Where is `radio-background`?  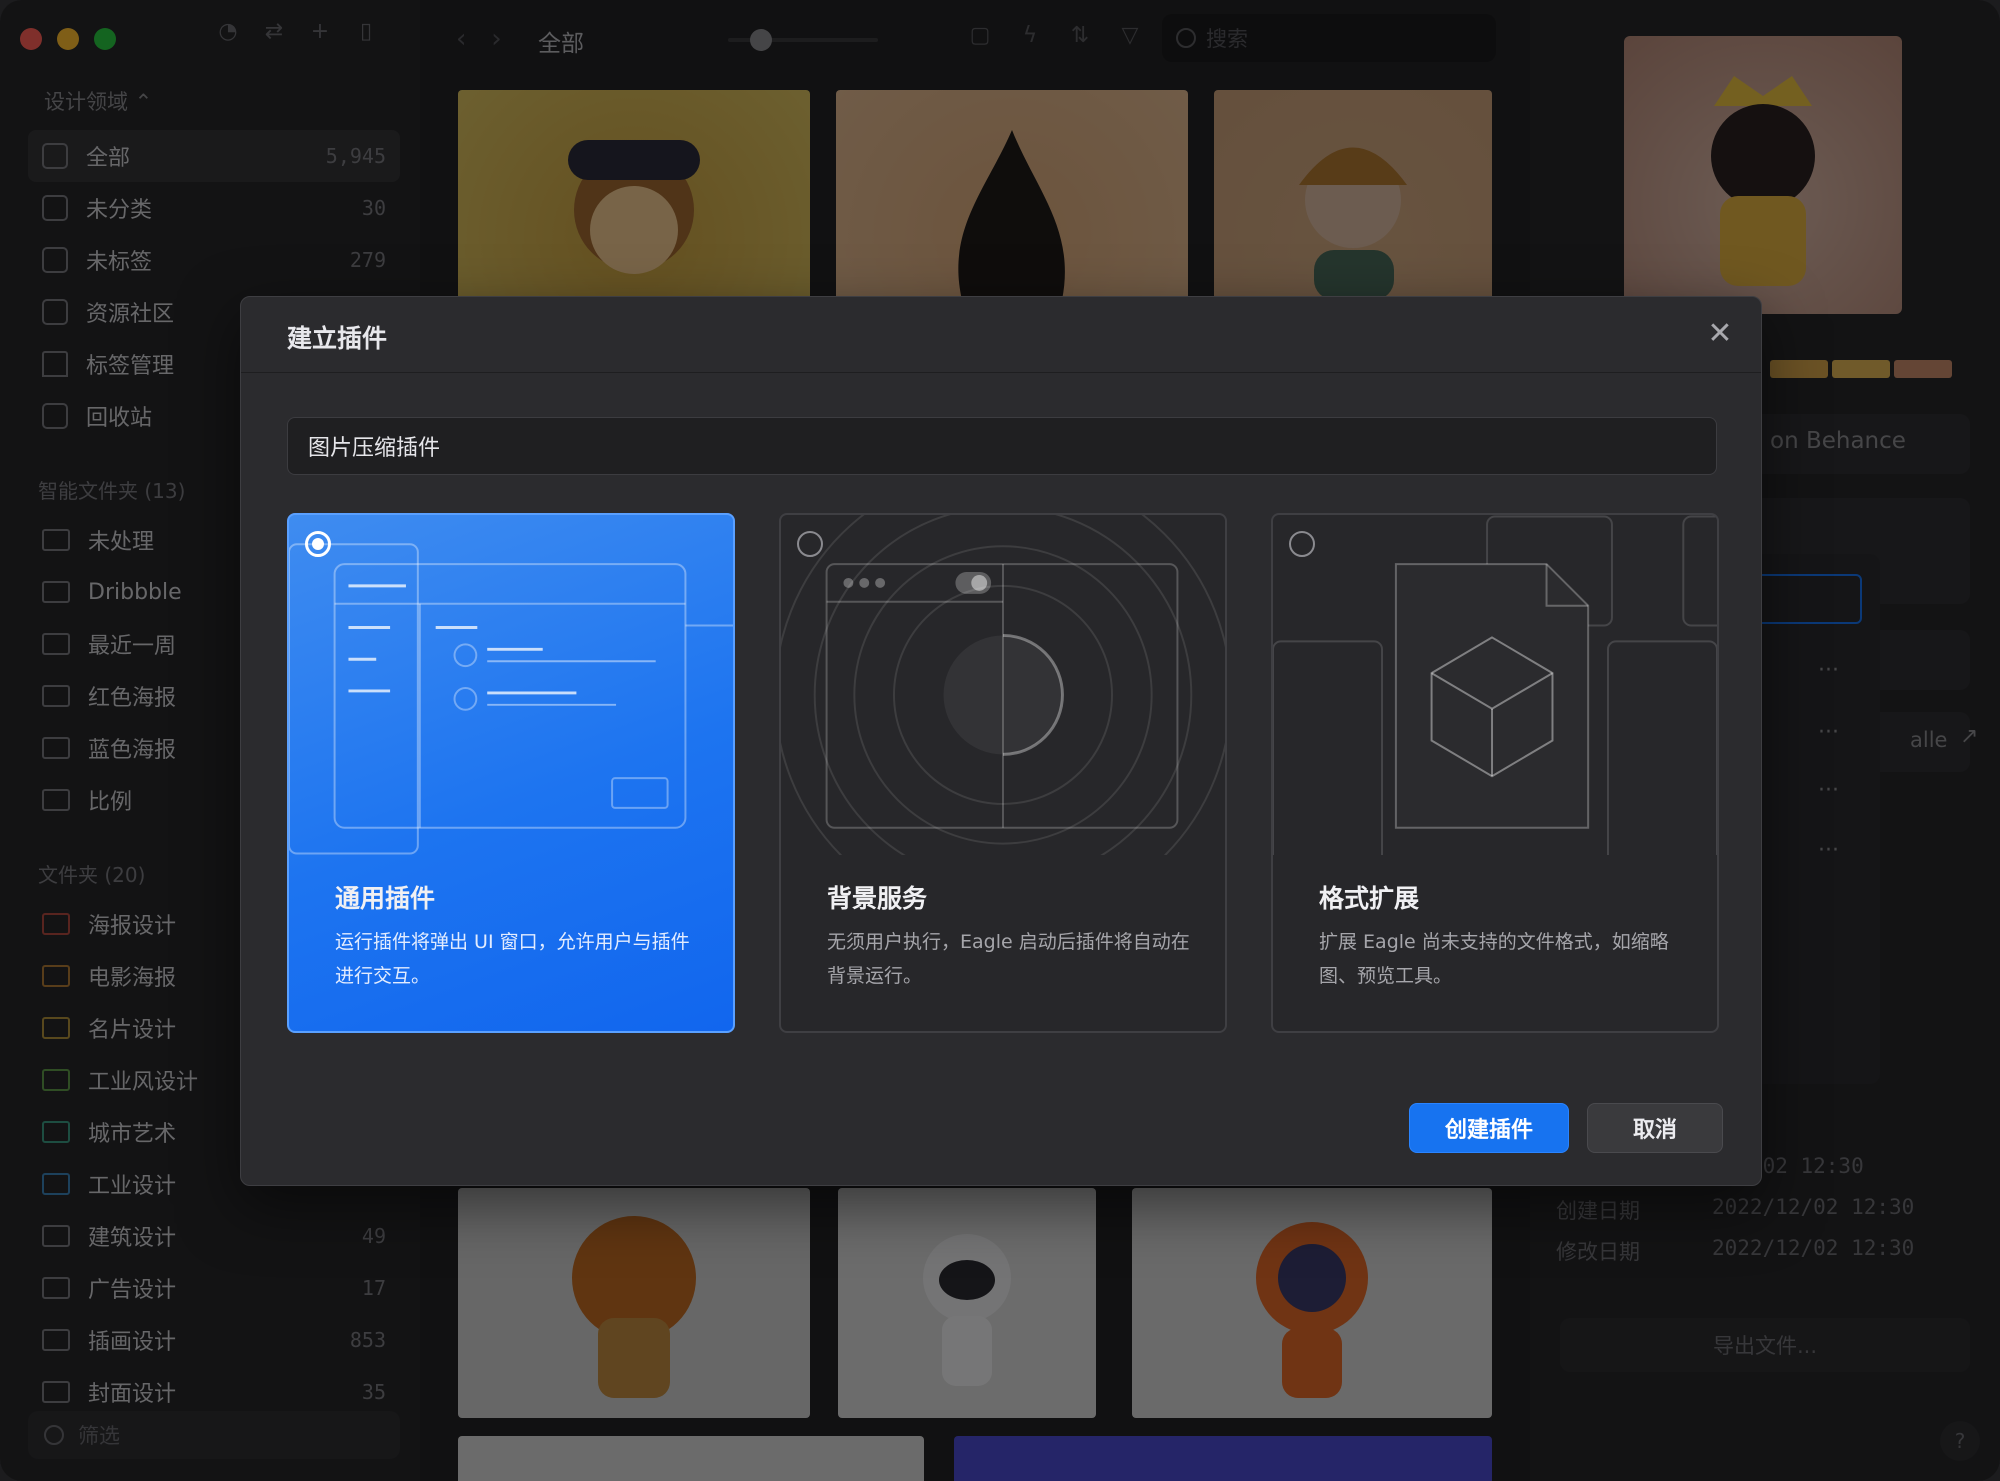
radio-background is located at coordinates (810, 544).